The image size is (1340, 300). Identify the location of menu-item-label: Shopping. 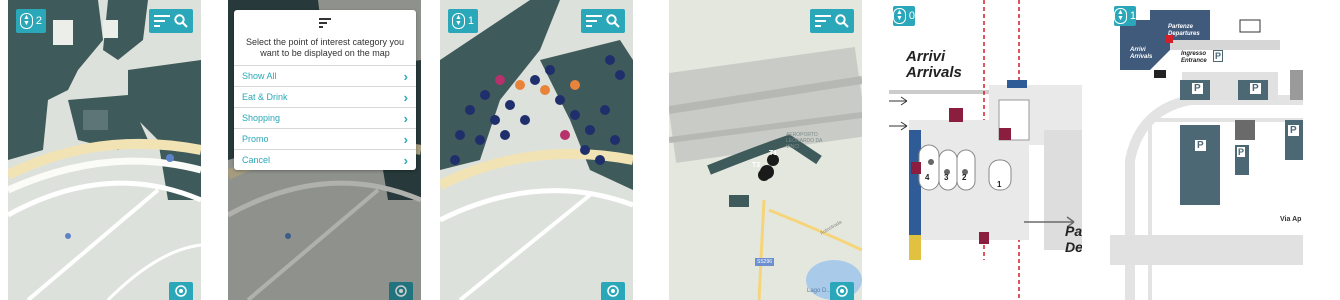
(261, 118).